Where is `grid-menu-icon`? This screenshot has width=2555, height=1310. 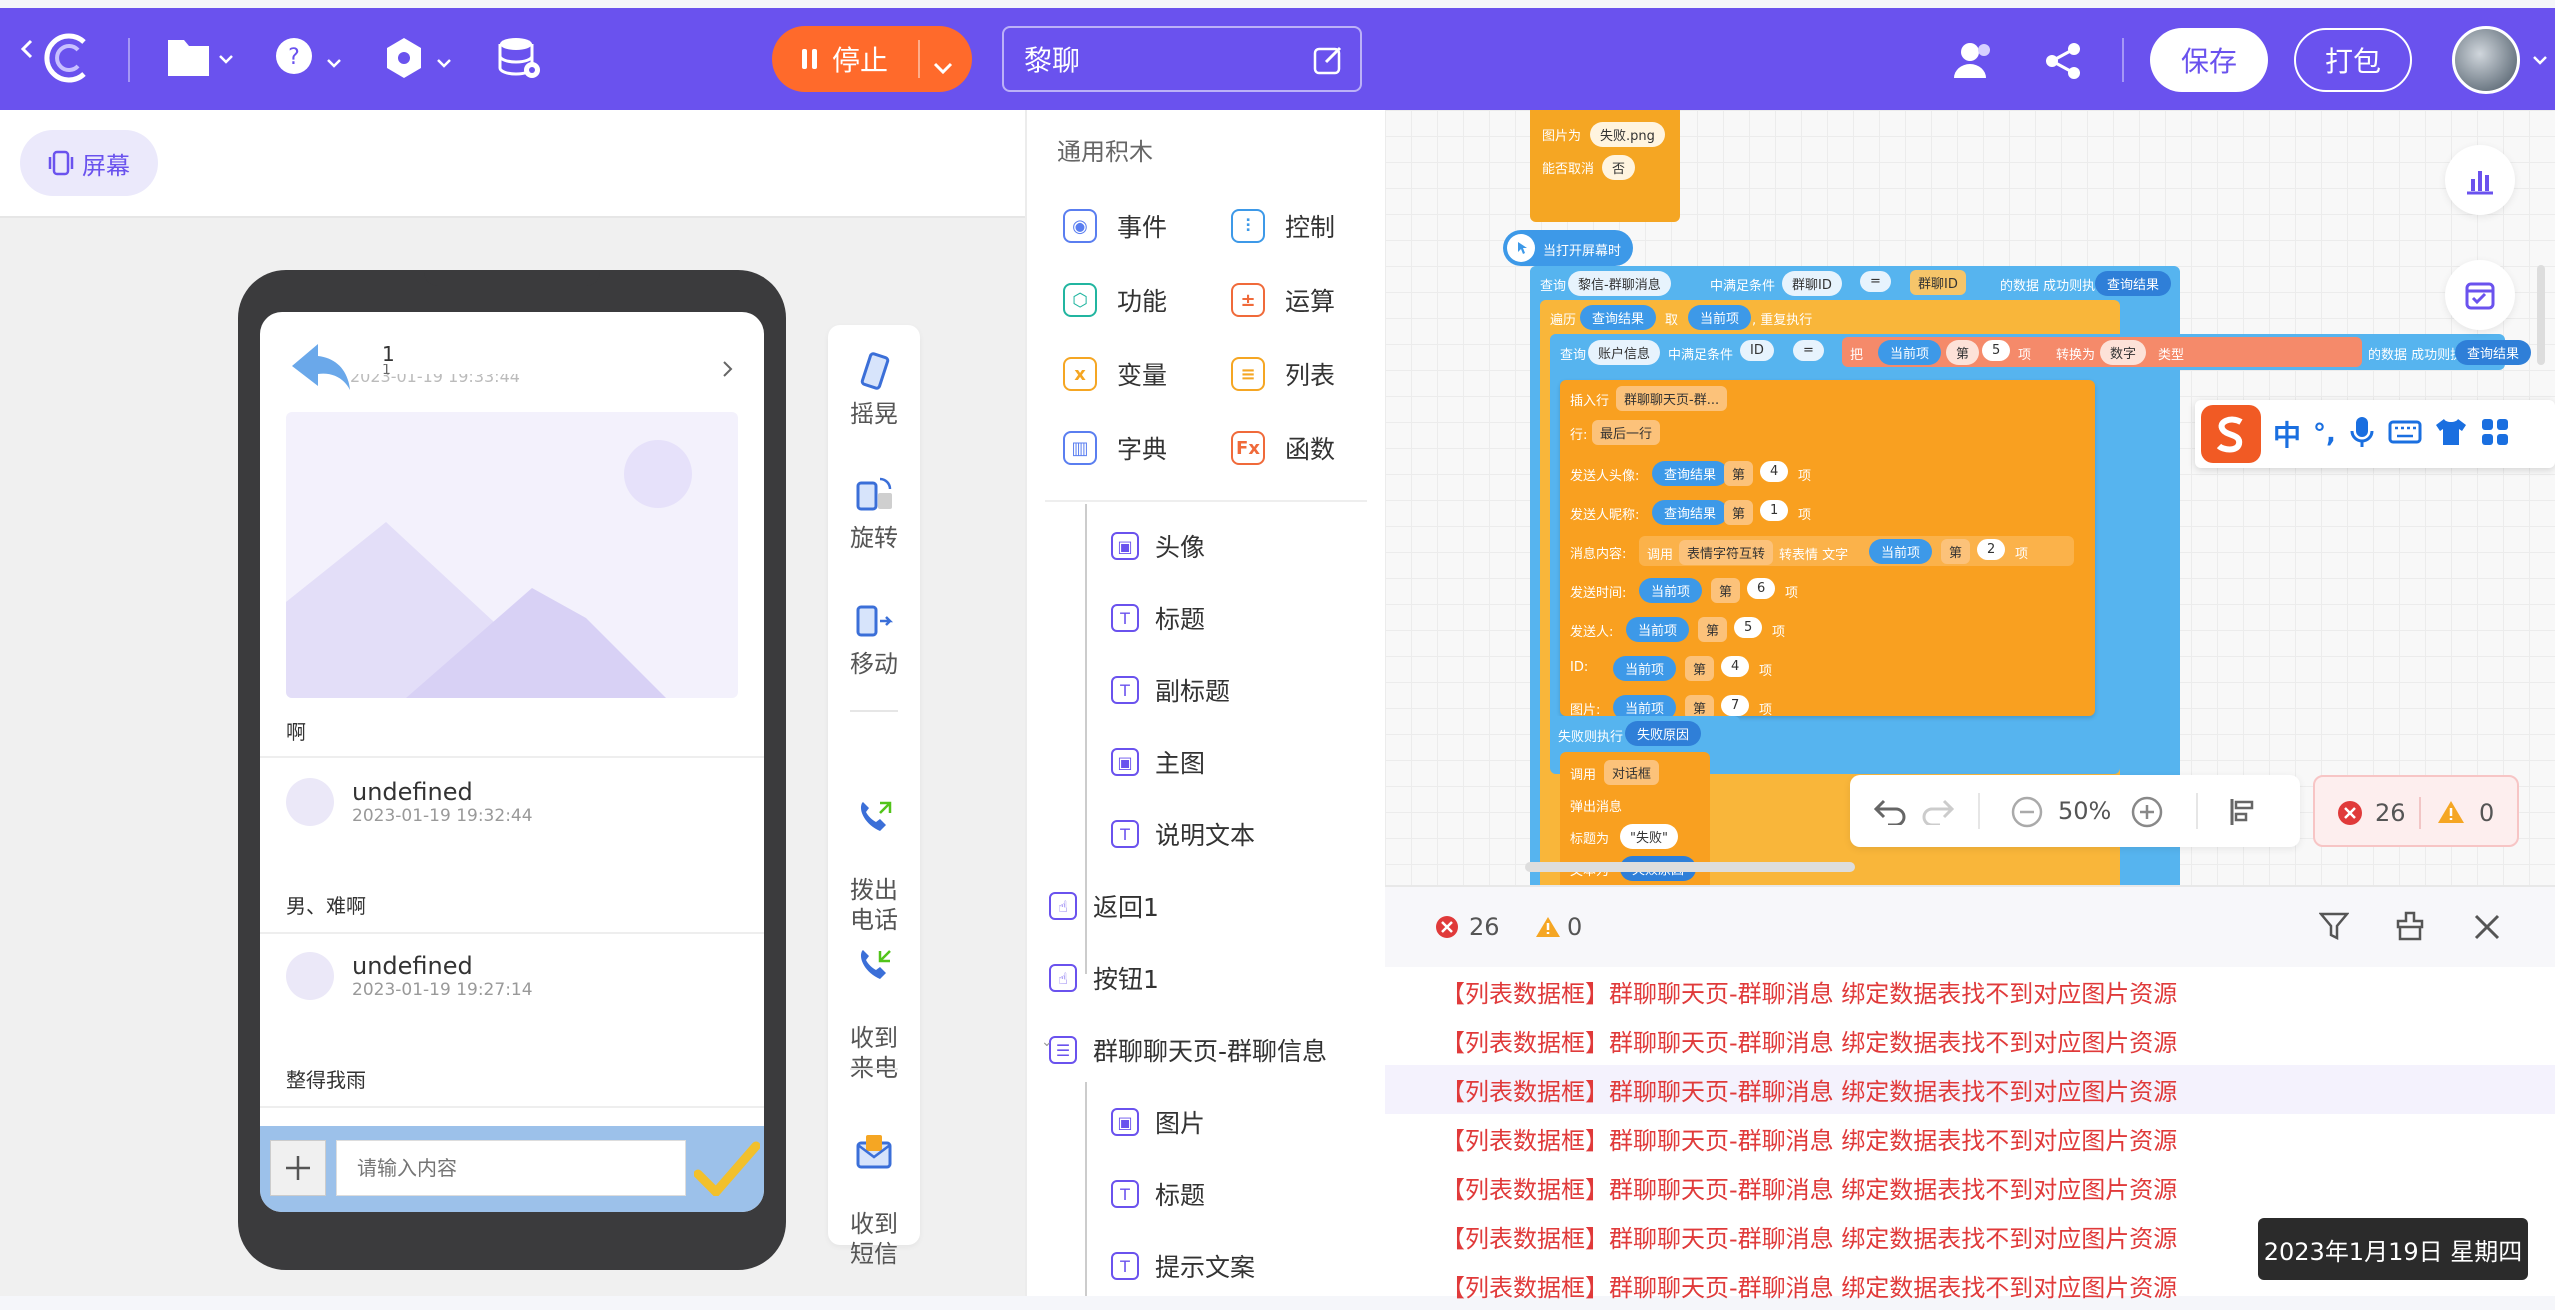 grid-menu-icon is located at coordinates (2495, 434).